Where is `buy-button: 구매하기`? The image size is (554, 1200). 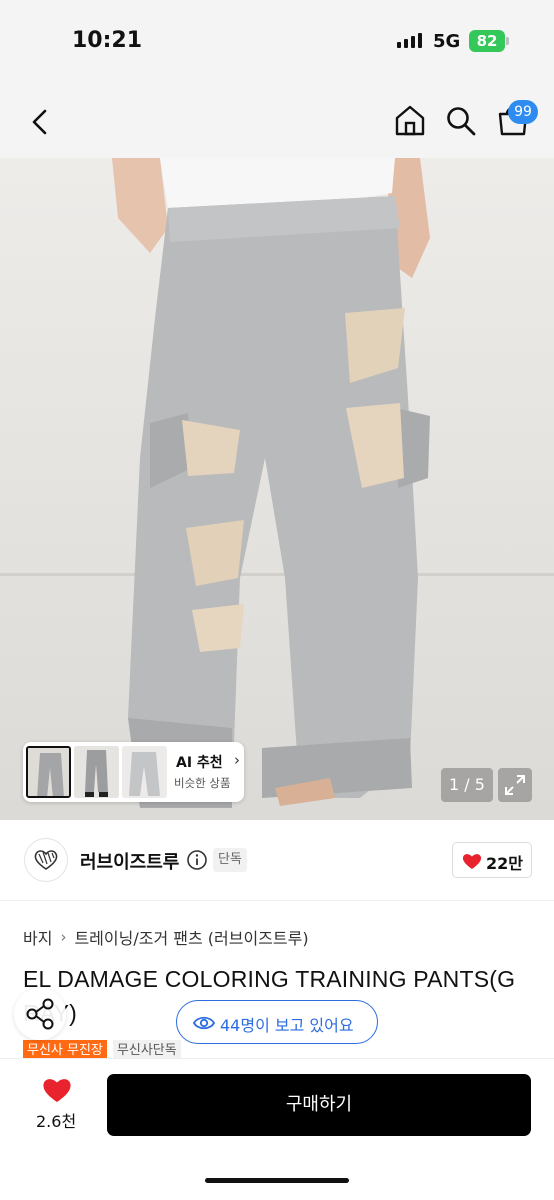
buy-button: 구매하기 is located at coordinates (319, 1105).